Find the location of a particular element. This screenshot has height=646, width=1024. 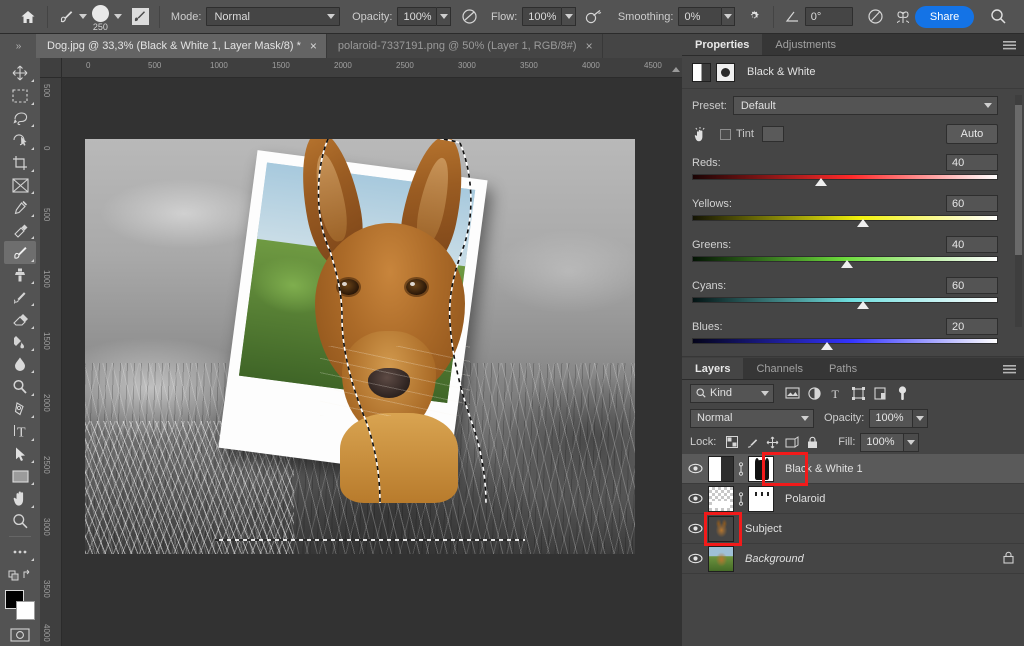

lock-artboard-icon is located at coordinates (792, 442).